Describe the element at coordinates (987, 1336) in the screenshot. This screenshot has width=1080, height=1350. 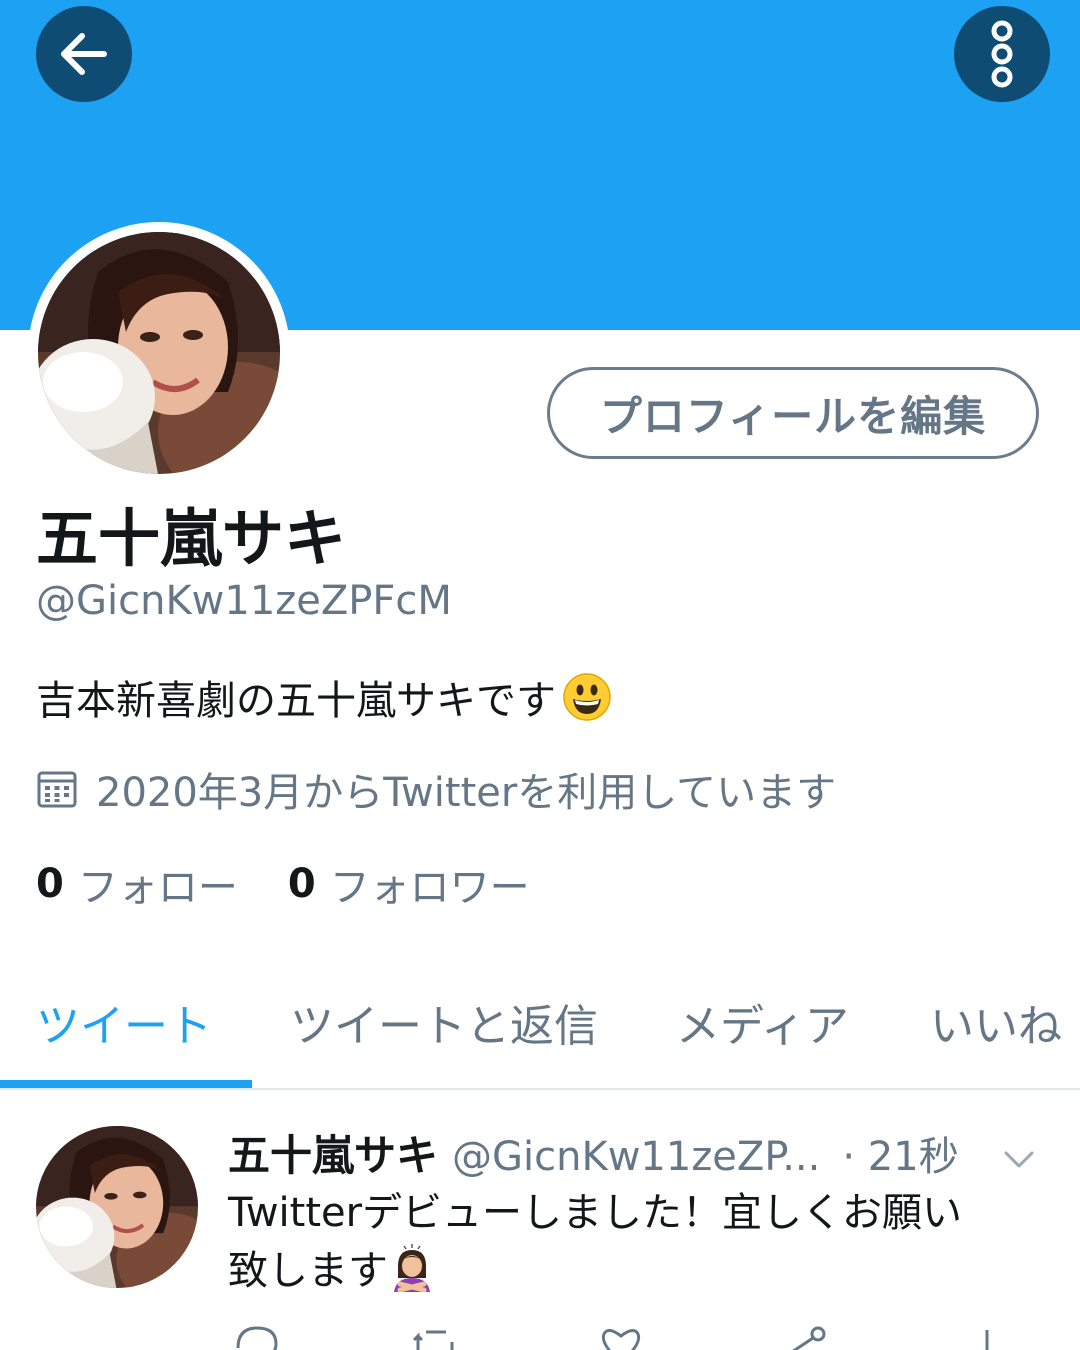
I see `analytics-icon` at that location.